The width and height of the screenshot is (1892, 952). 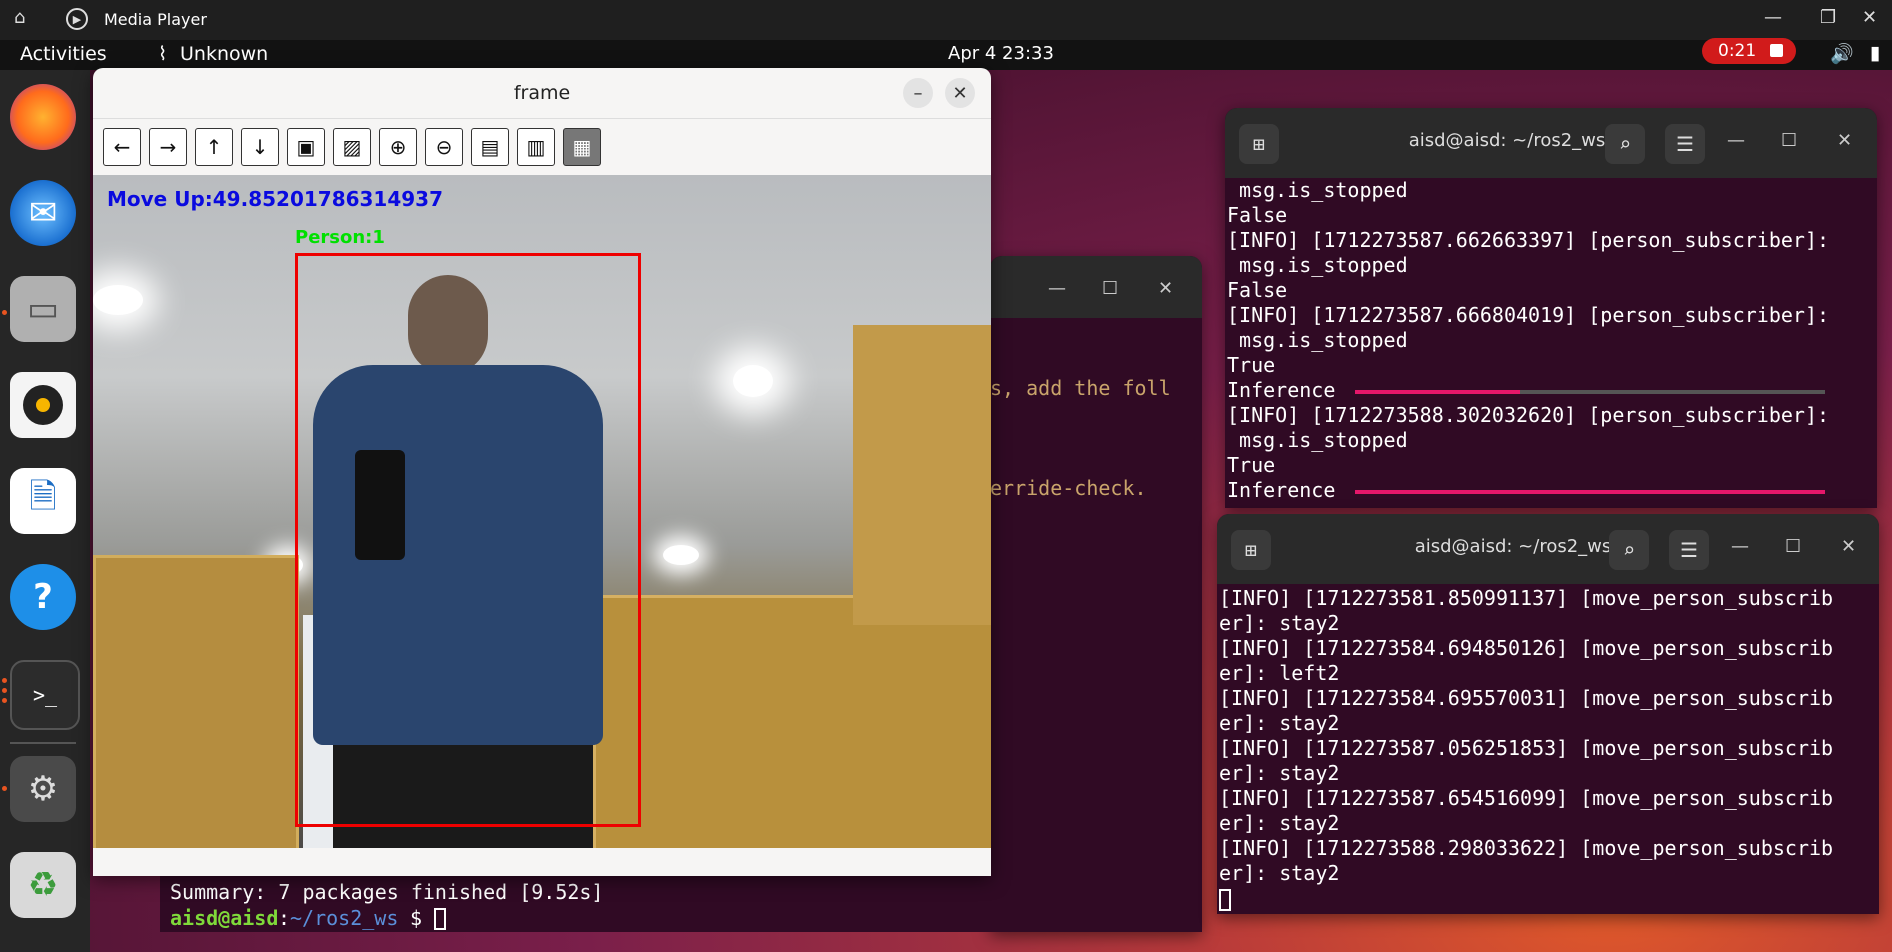 What do you see at coordinates (542, 93) in the screenshot?
I see `window-title: frame` at bounding box center [542, 93].